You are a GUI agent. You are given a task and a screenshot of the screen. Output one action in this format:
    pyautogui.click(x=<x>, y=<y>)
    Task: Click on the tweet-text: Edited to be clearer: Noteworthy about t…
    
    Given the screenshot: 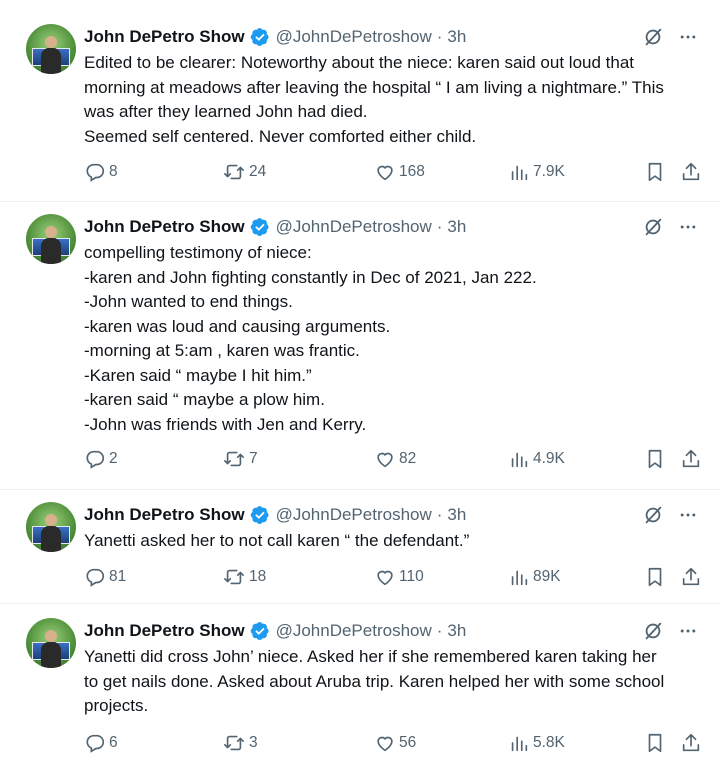 What is the action you would take?
    pyautogui.click(x=388, y=100)
    